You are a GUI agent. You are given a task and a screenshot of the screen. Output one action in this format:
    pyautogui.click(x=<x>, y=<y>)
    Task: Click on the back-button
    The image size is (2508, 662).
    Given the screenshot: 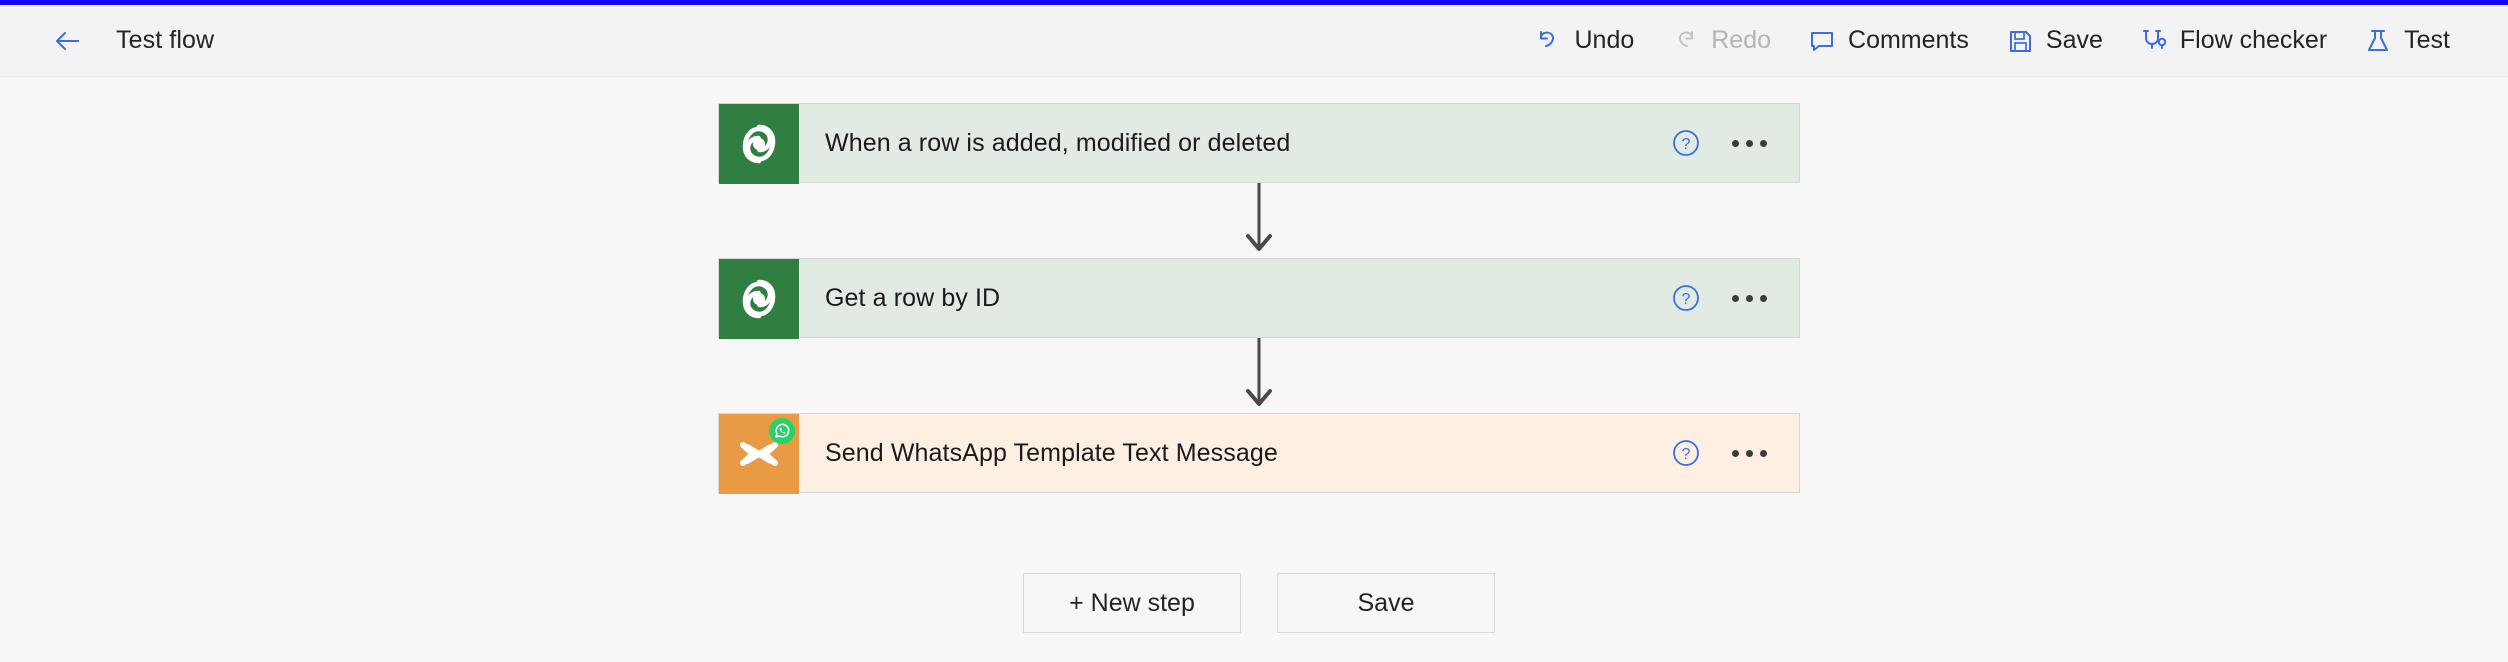 What is the action you would take?
    pyautogui.click(x=68, y=41)
    